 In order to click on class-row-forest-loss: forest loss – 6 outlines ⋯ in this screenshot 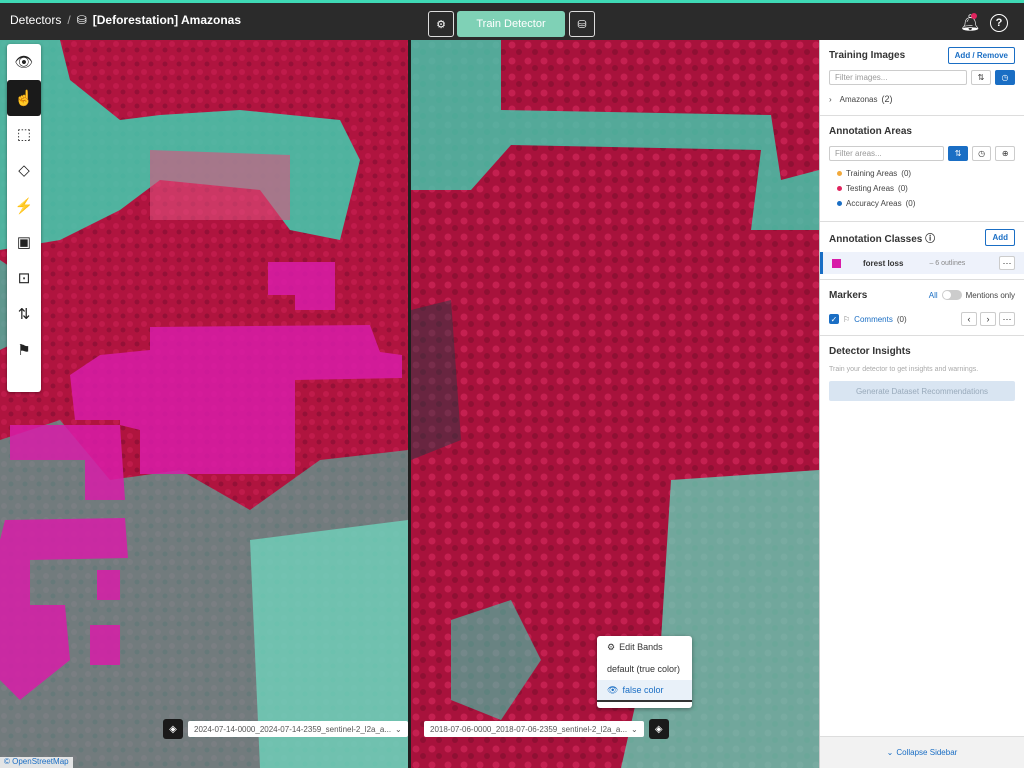, I will do `click(922, 263)`.